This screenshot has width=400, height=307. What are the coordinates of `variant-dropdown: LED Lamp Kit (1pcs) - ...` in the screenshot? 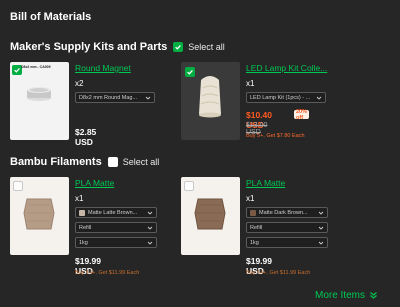 It's located at (286, 97).